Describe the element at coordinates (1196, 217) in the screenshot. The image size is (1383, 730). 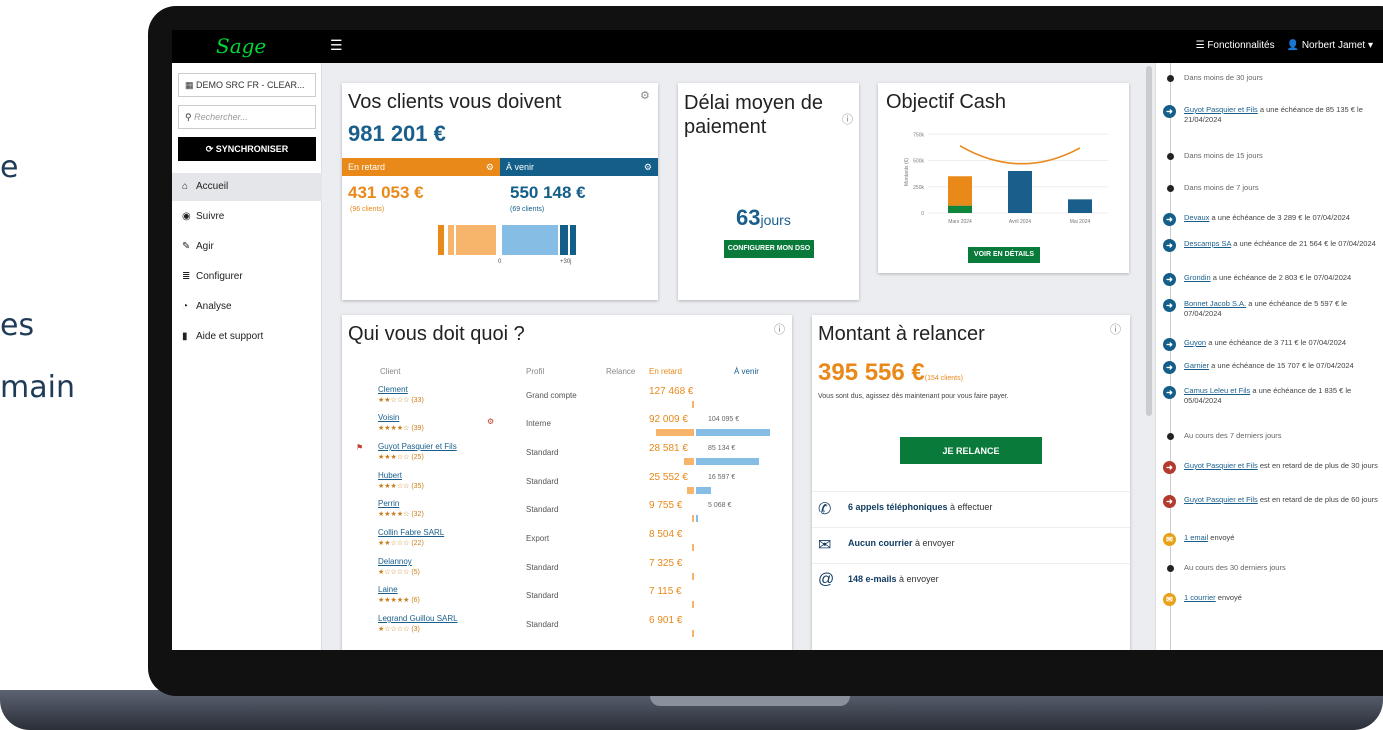
I see `timeline-link: Devaux` at that location.